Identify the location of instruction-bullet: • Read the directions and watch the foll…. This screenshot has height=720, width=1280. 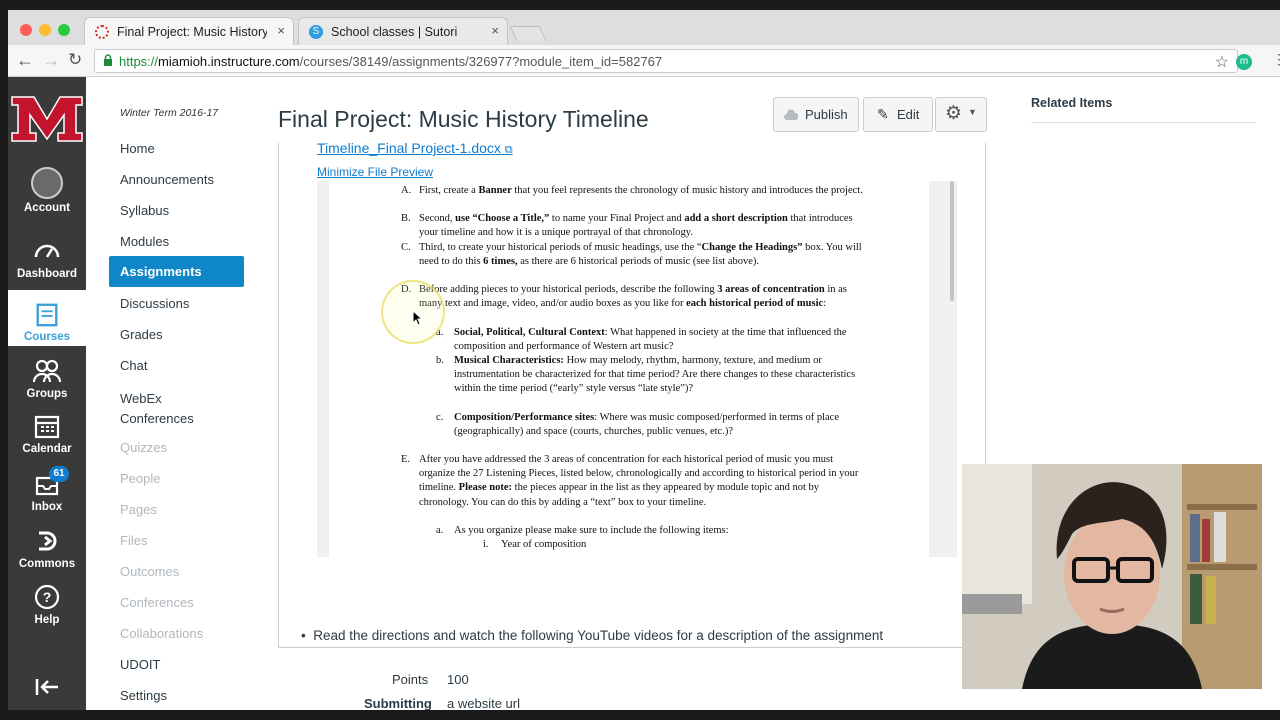
(592, 635).